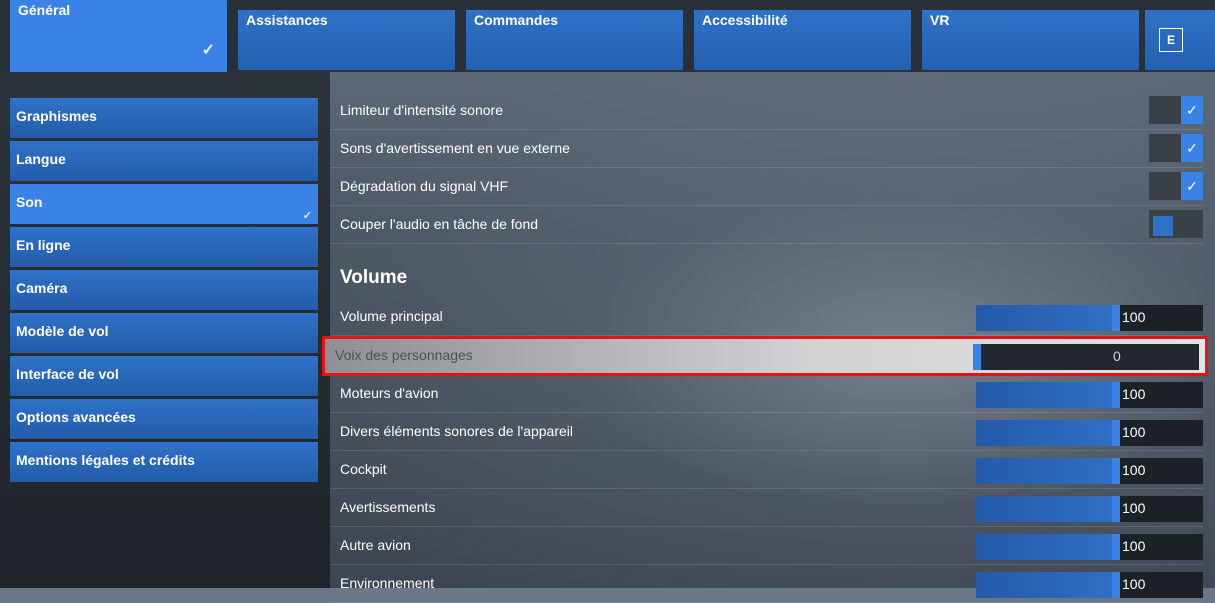 The height and width of the screenshot is (603, 1215). What do you see at coordinates (29, 202) in the screenshot?
I see `menu-item-label: Son` at bounding box center [29, 202].